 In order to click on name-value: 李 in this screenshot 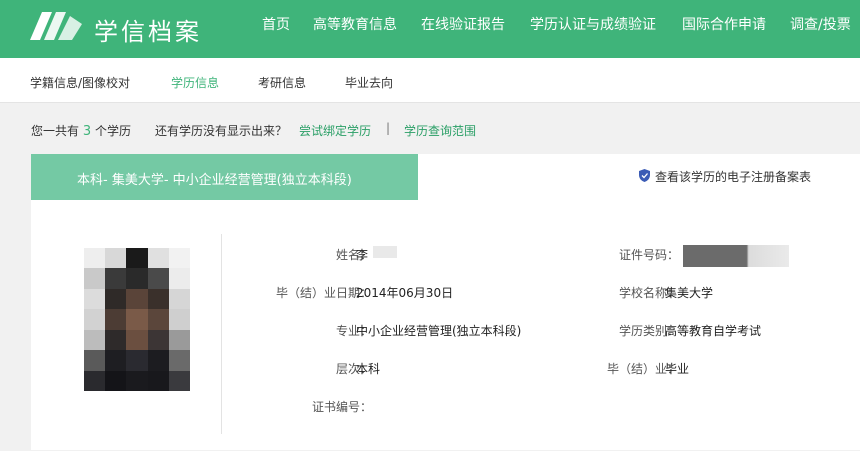, I will do `click(362, 255)`.